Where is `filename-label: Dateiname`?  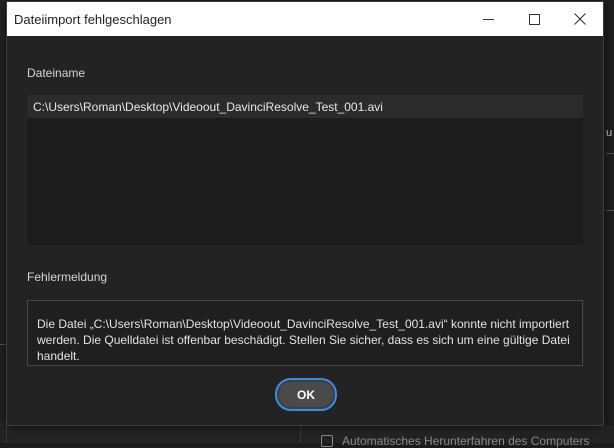
filename-label: Dateiname is located at coordinates (56, 73).